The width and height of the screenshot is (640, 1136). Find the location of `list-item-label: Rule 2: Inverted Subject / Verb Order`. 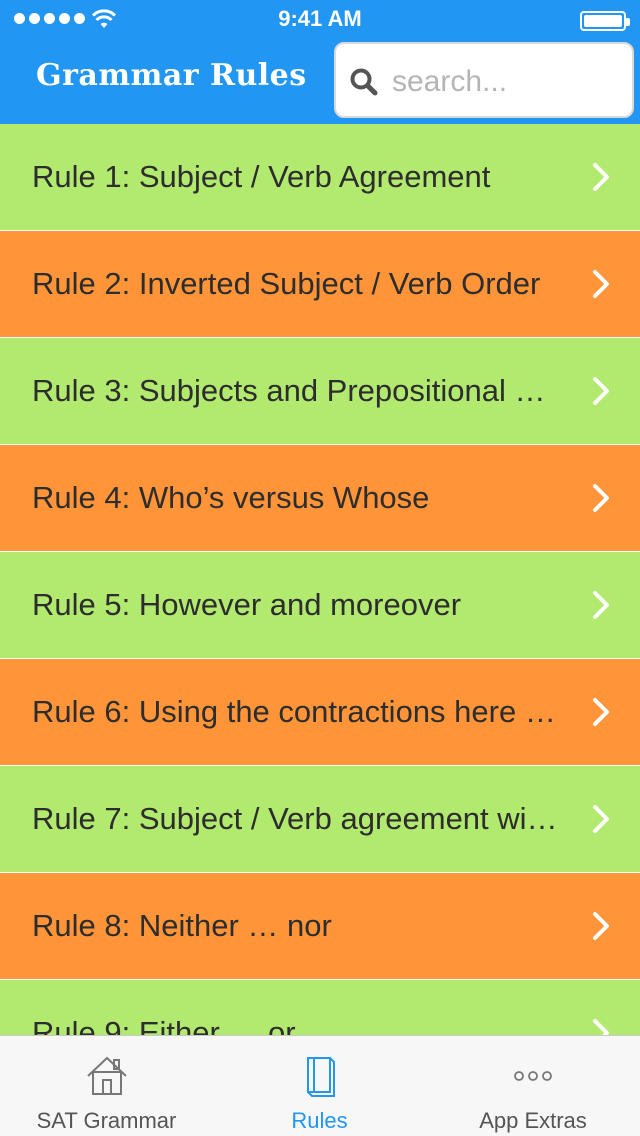

list-item-label: Rule 2: Inverted Subject / Verb Order is located at coordinates (286, 283).